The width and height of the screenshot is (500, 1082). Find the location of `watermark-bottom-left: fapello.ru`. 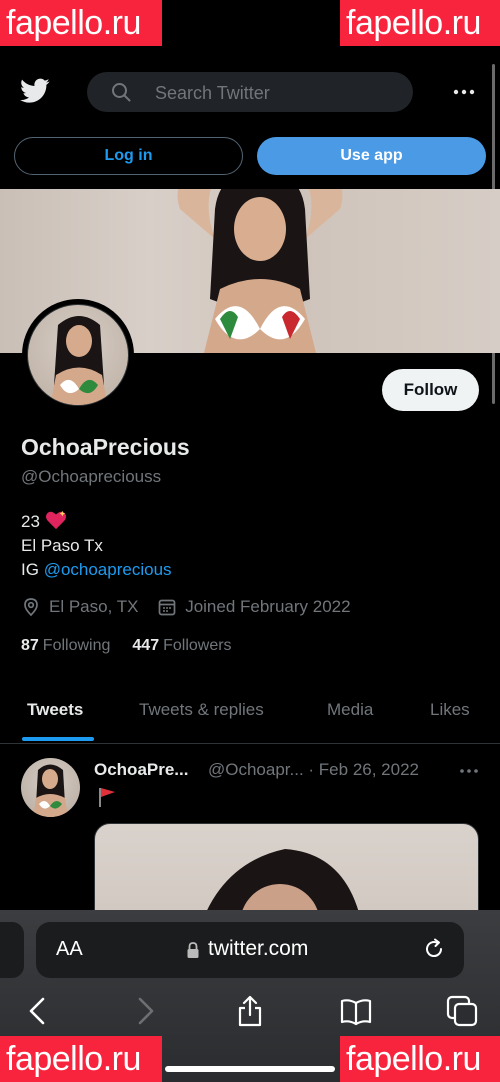

watermark-bottom-left: fapello.ru is located at coordinates (81, 1059).